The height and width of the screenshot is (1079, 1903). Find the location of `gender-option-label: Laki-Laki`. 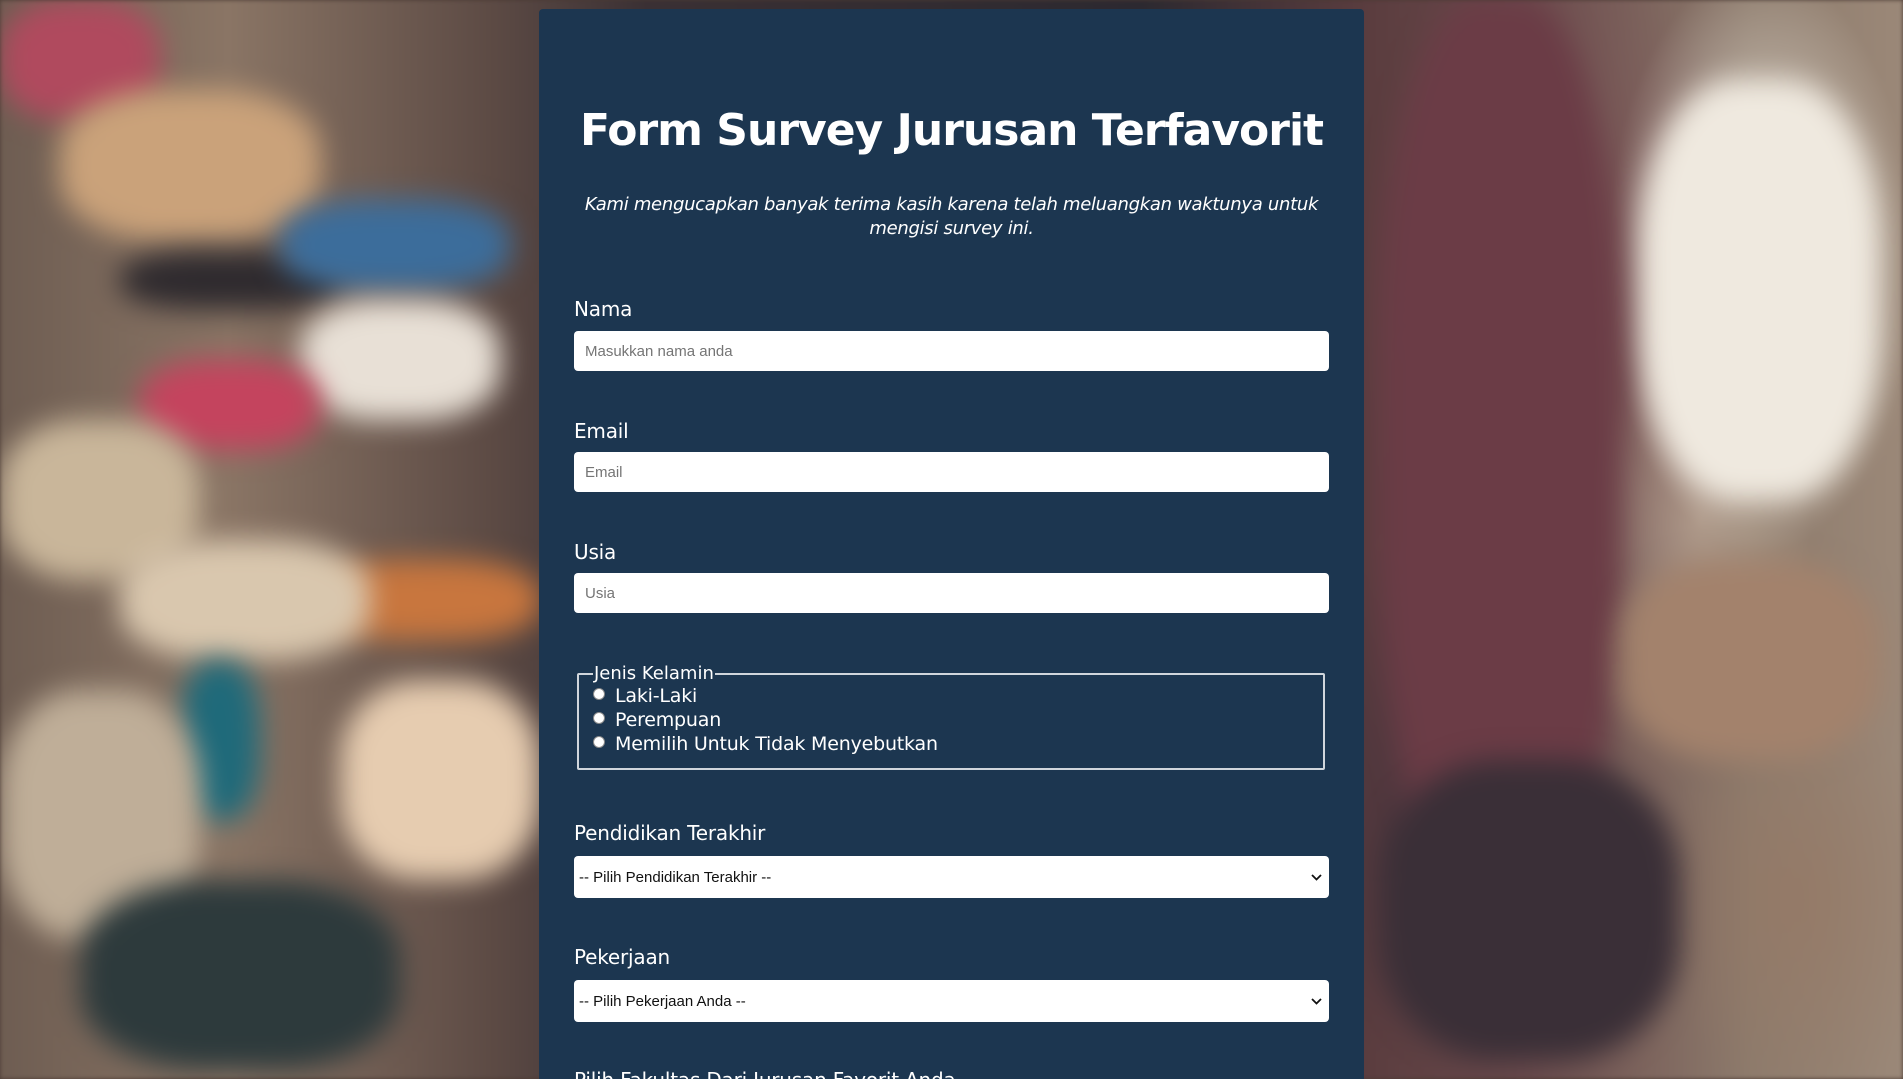

gender-option-label: Laki-Laki is located at coordinates (656, 696).